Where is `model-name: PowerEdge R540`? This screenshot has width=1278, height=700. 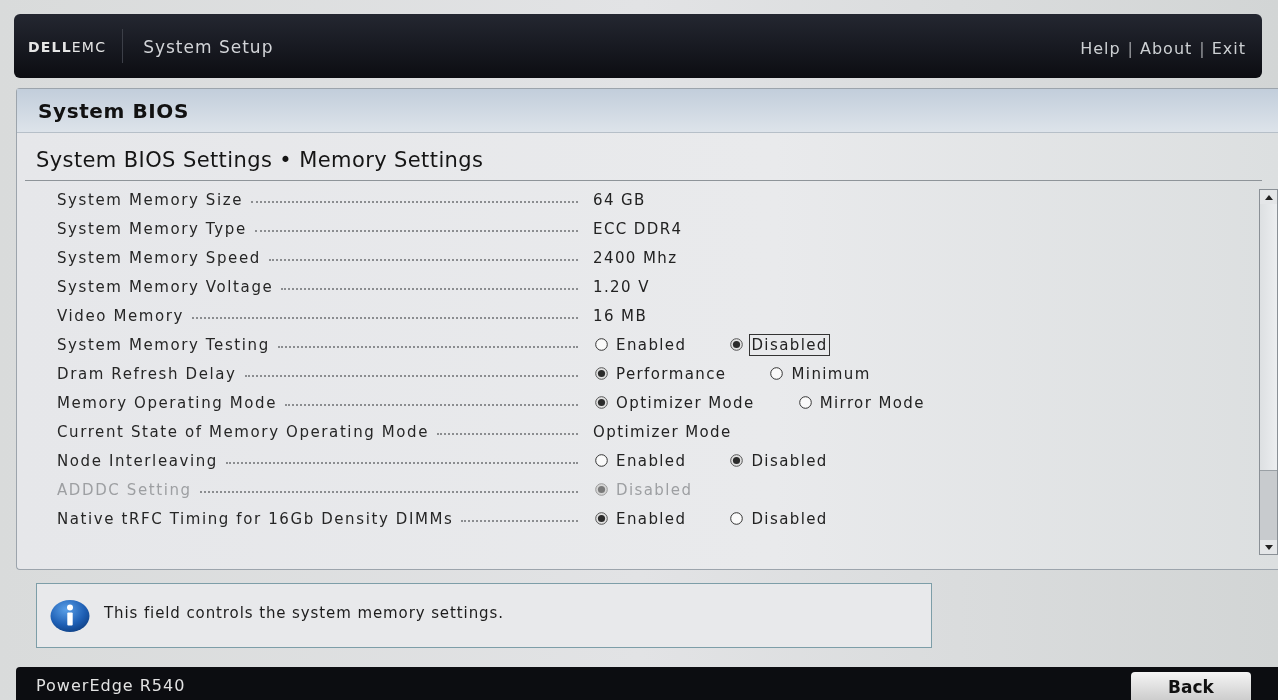
model-name: PowerEdge R540 is located at coordinates (111, 685).